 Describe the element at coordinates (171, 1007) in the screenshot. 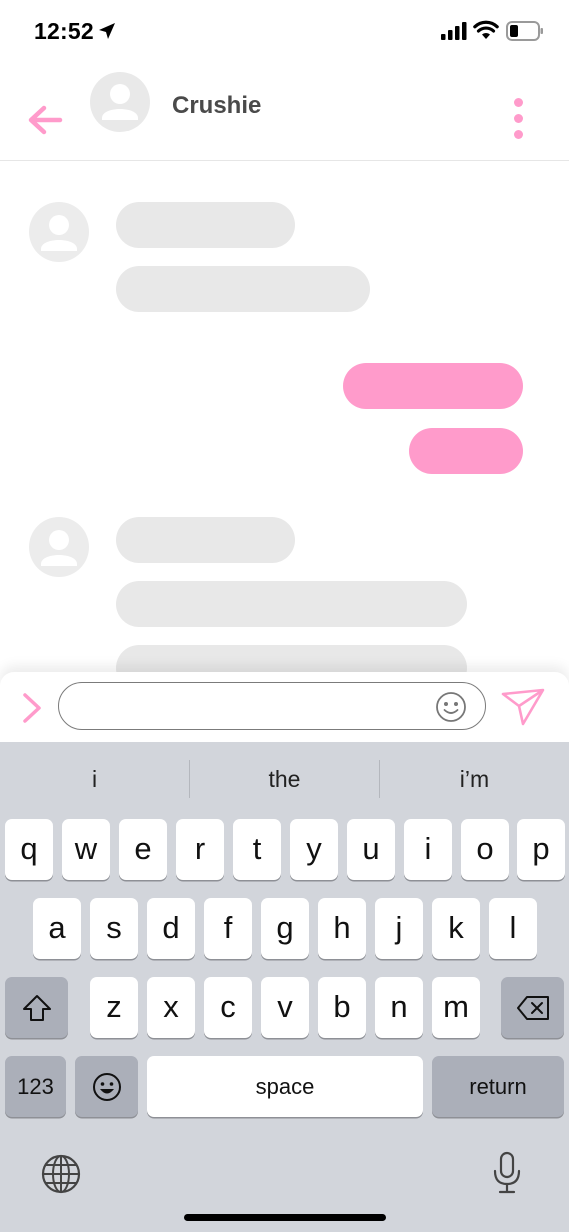

I see `key-x: x` at that location.